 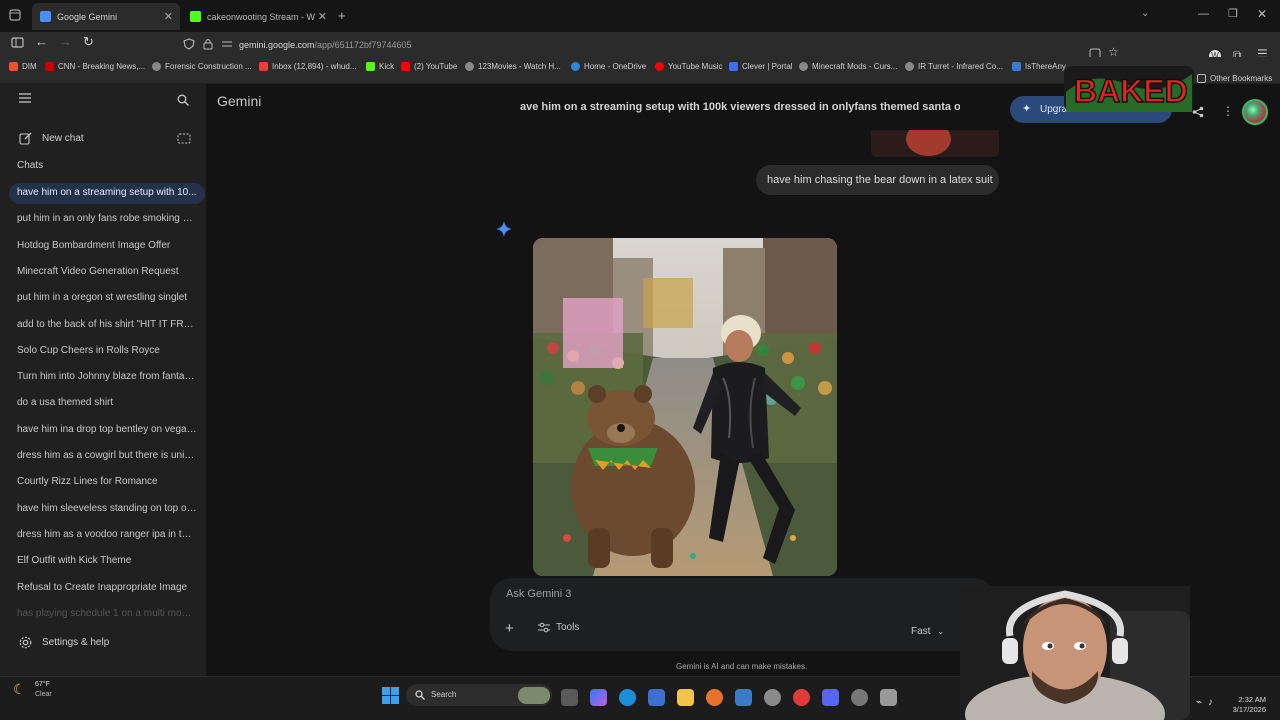 I want to click on bookmark-isthereany: IsThereAny, so click(x=1039, y=66).